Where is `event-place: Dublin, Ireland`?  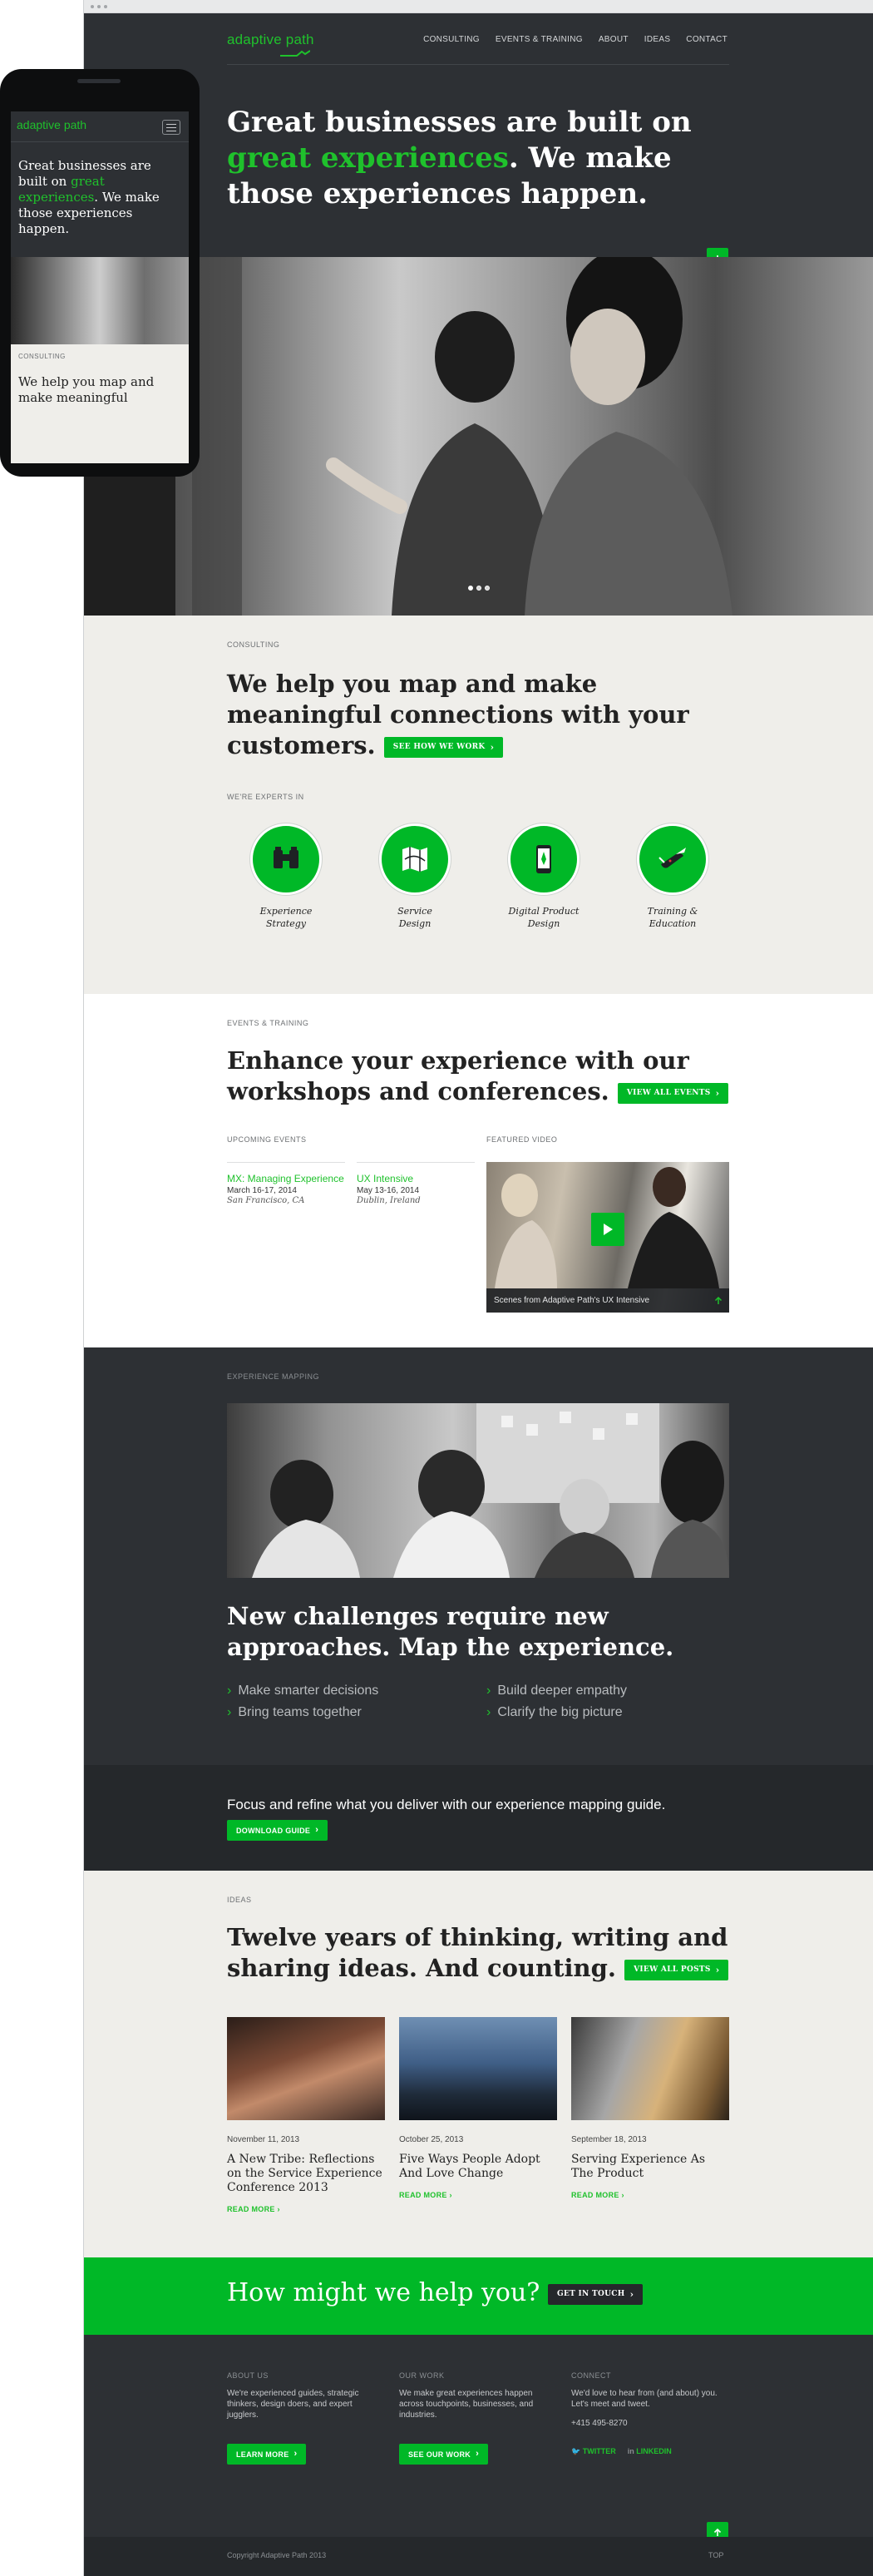 event-place: Dublin, Ireland is located at coordinates (389, 1200).